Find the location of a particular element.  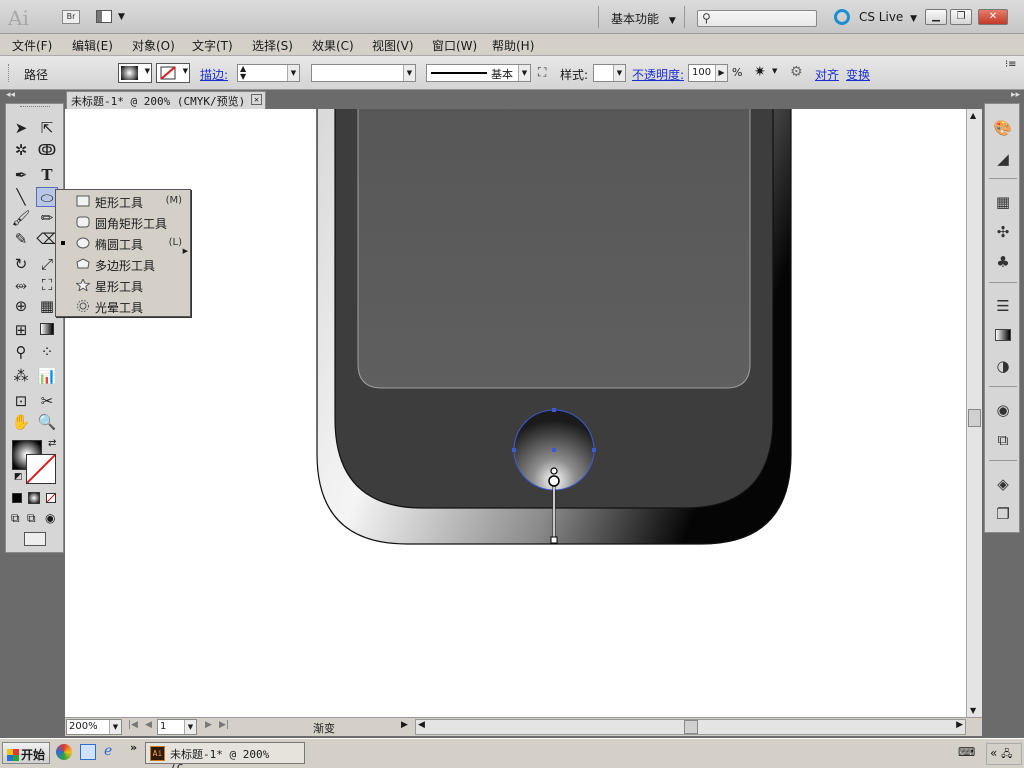

column-graph-tool-icon: 📊 is located at coordinates (47, 376).